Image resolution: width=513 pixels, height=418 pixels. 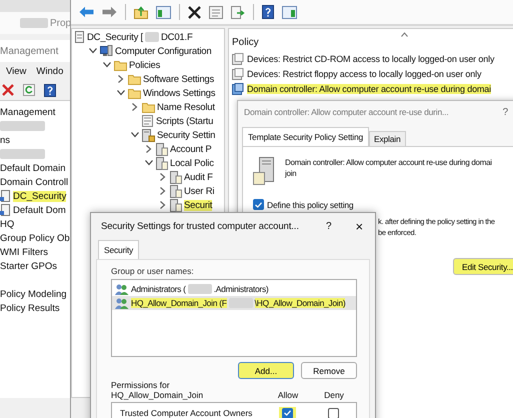 I want to click on delete-icon, so click(x=194, y=12).